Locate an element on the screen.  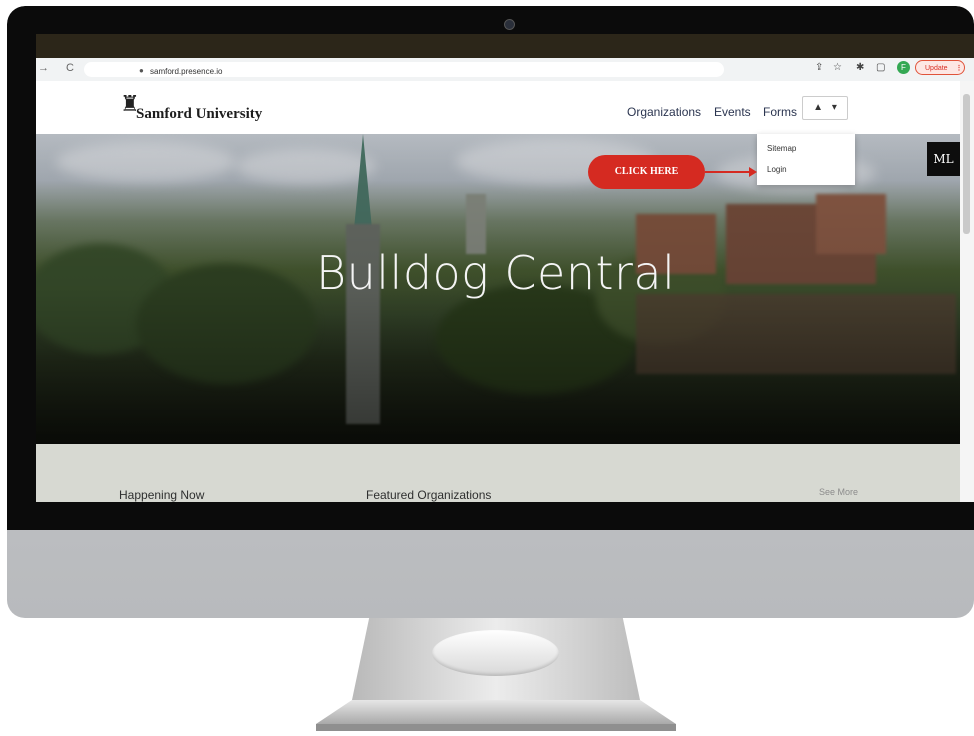
share-icon: ⇪ is located at coordinates (819, 67).